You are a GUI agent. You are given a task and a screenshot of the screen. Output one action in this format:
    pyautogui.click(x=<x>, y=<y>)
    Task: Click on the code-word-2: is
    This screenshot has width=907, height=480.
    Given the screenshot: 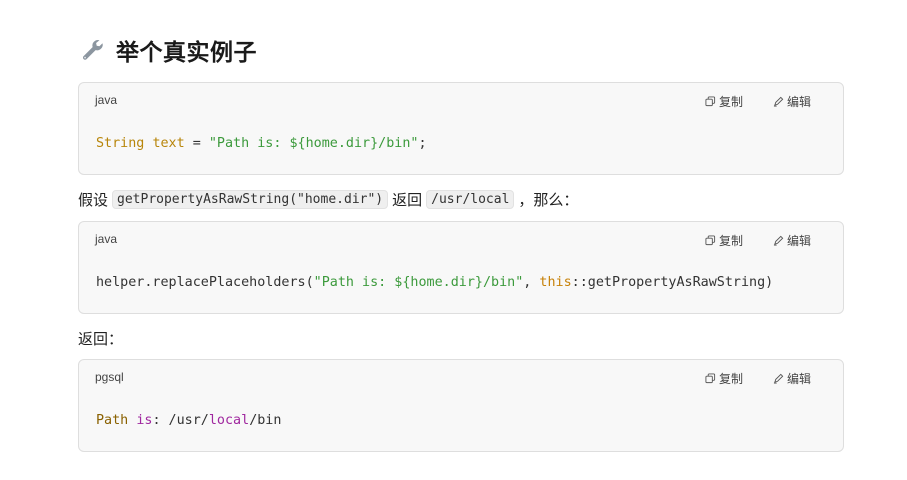 What is the action you would take?
    pyautogui.click(x=144, y=420)
    